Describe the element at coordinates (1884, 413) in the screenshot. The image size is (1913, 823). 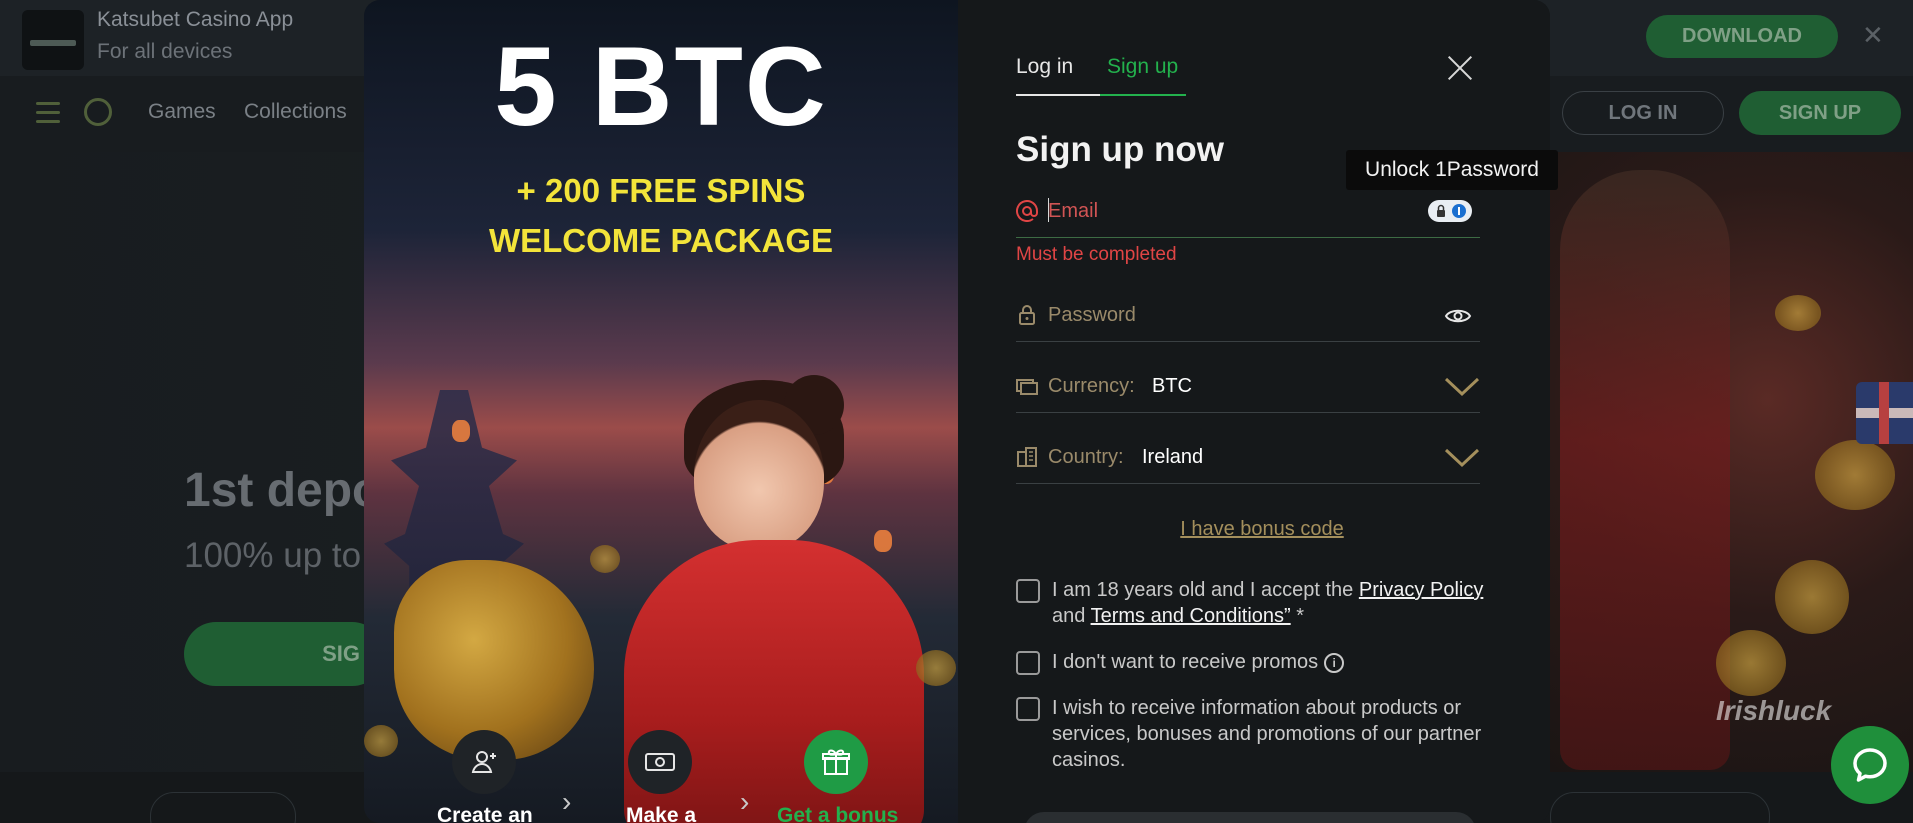
I see `language-flag-icon` at that location.